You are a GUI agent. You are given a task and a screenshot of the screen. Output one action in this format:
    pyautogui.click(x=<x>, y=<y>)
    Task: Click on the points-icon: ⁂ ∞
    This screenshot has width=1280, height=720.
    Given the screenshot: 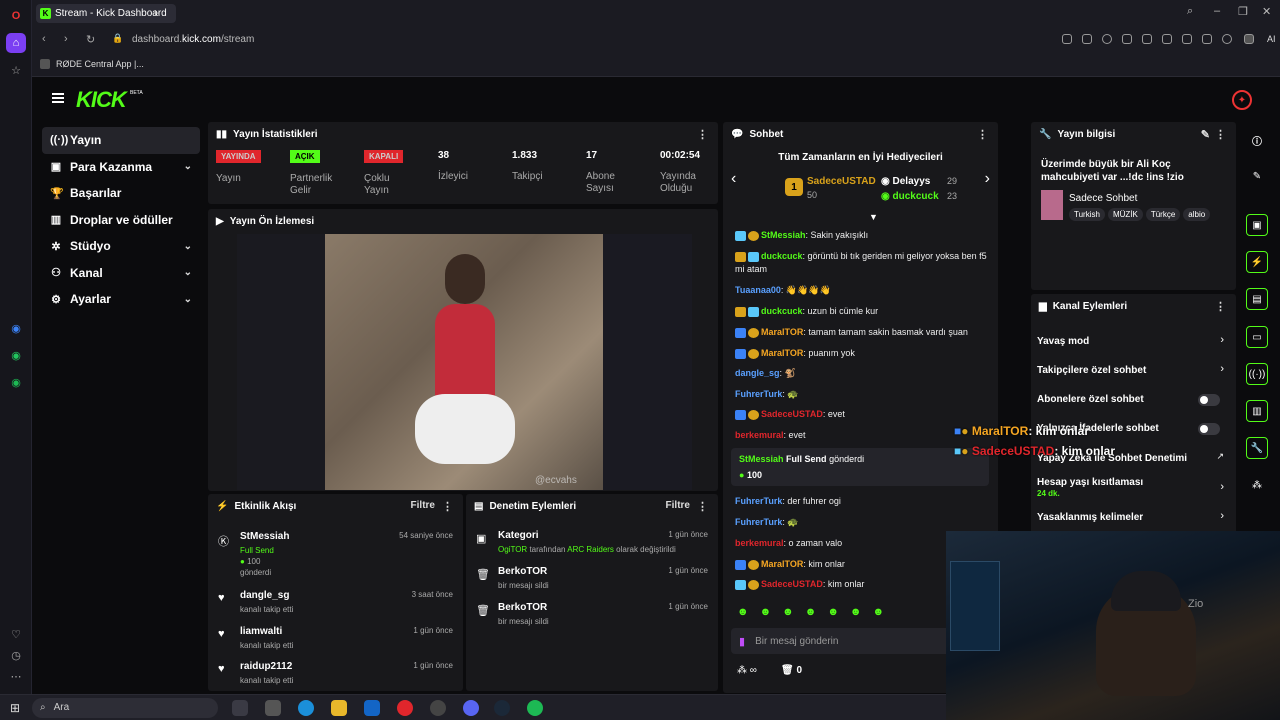 What is the action you would take?
    pyautogui.click(x=747, y=670)
    